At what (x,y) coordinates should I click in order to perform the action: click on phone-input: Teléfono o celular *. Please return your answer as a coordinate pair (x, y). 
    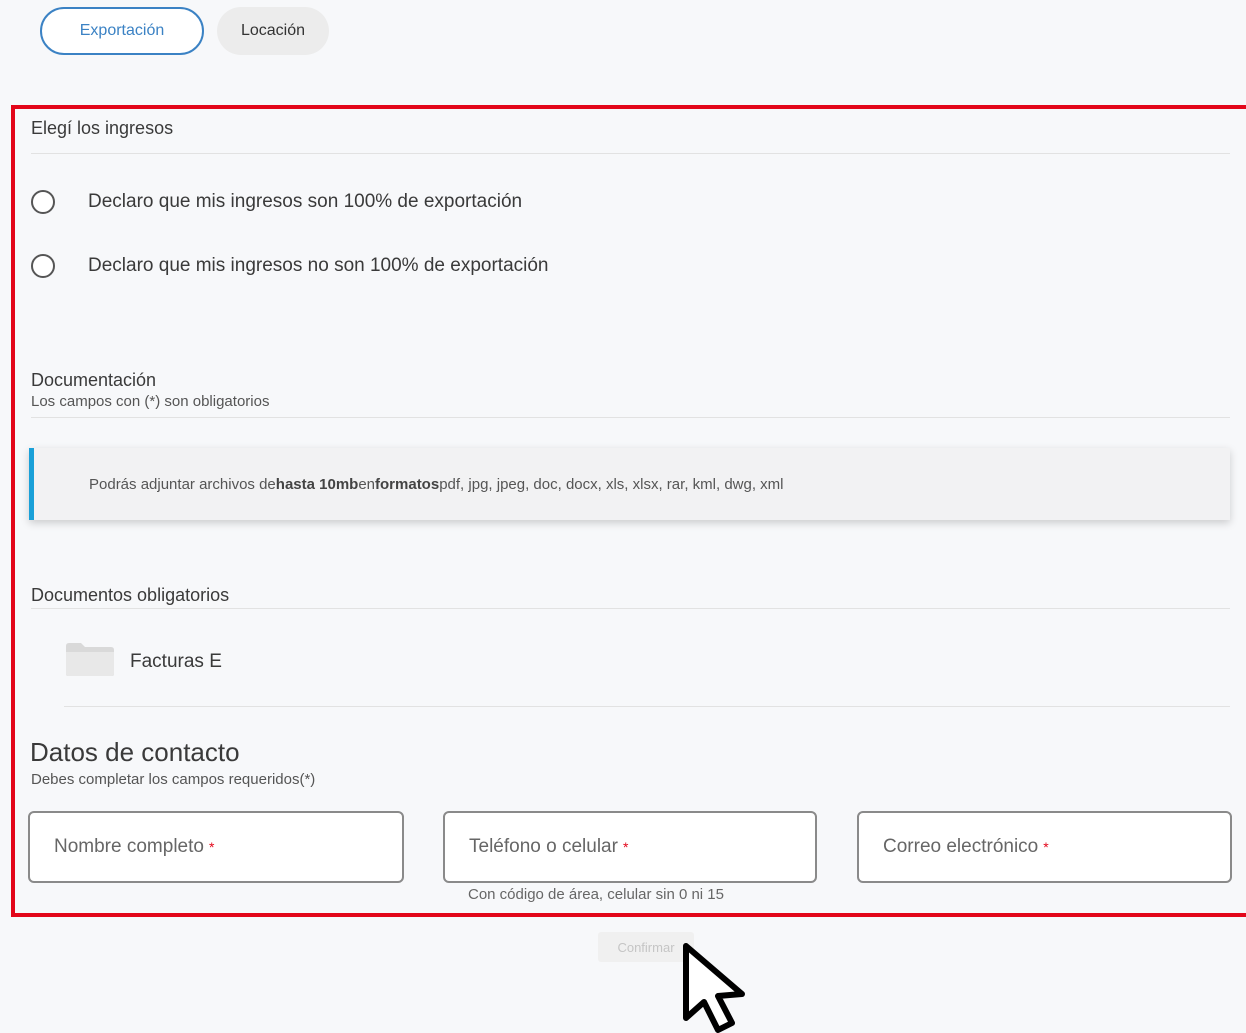
    Looking at the image, I should click on (630, 847).